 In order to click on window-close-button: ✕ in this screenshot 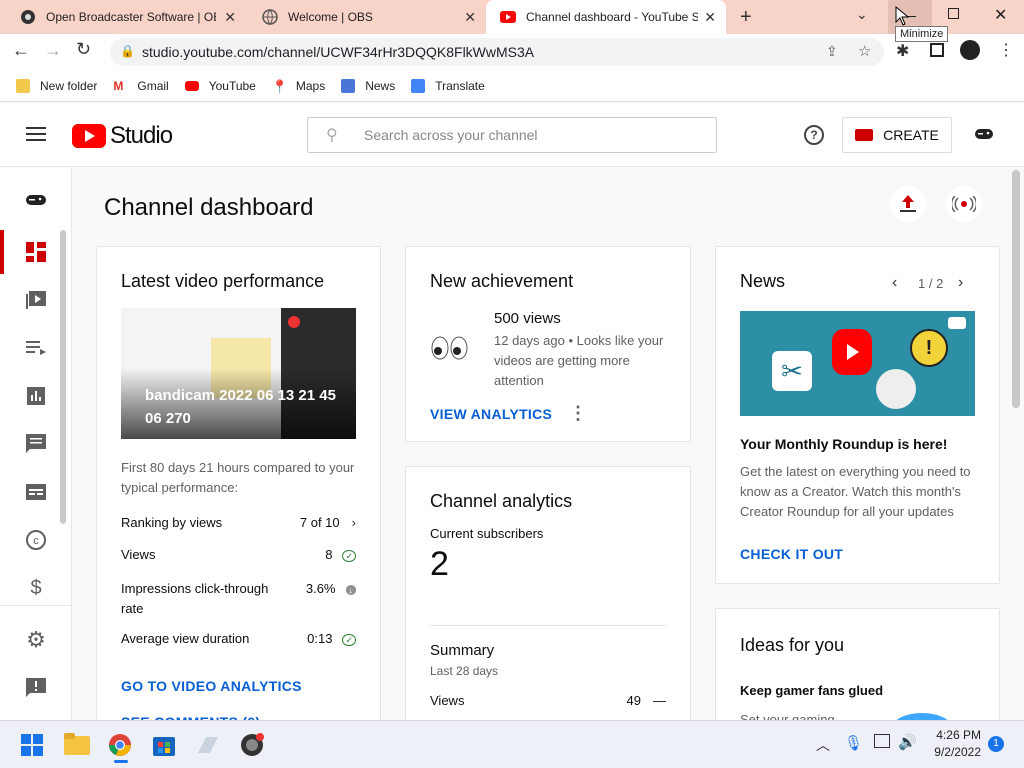, I will do `click(1000, 15)`.